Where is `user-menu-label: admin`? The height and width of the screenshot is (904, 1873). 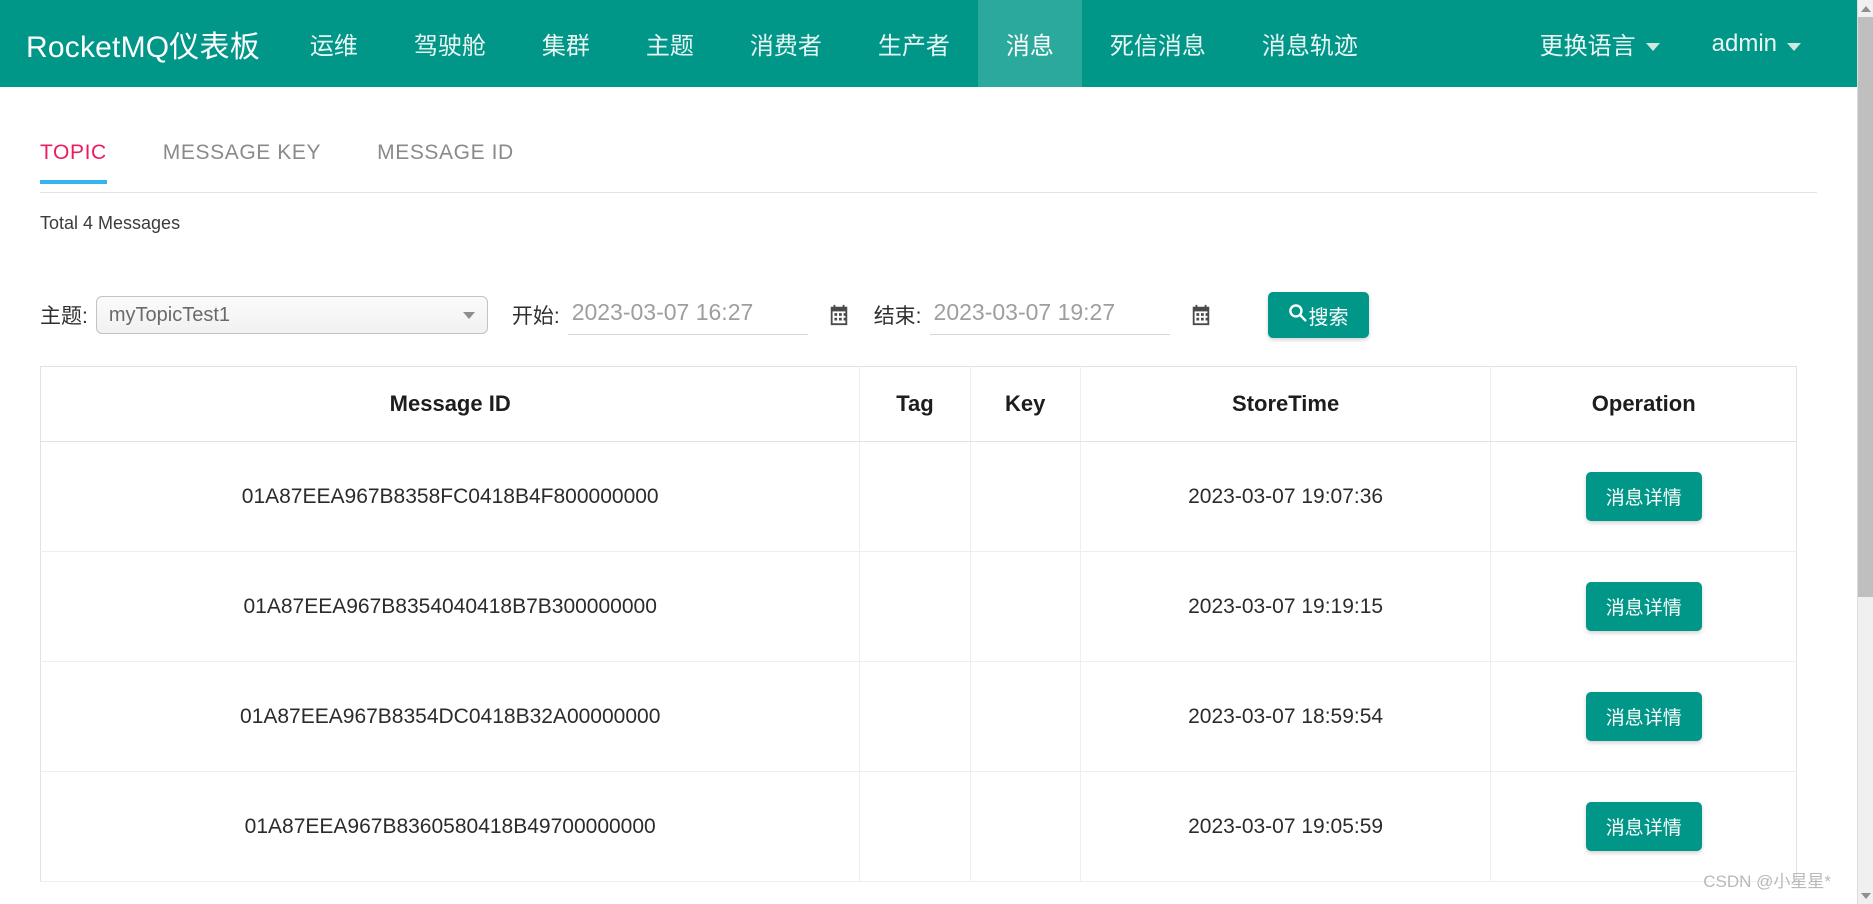 user-menu-label: admin is located at coordinates (1744, 43).